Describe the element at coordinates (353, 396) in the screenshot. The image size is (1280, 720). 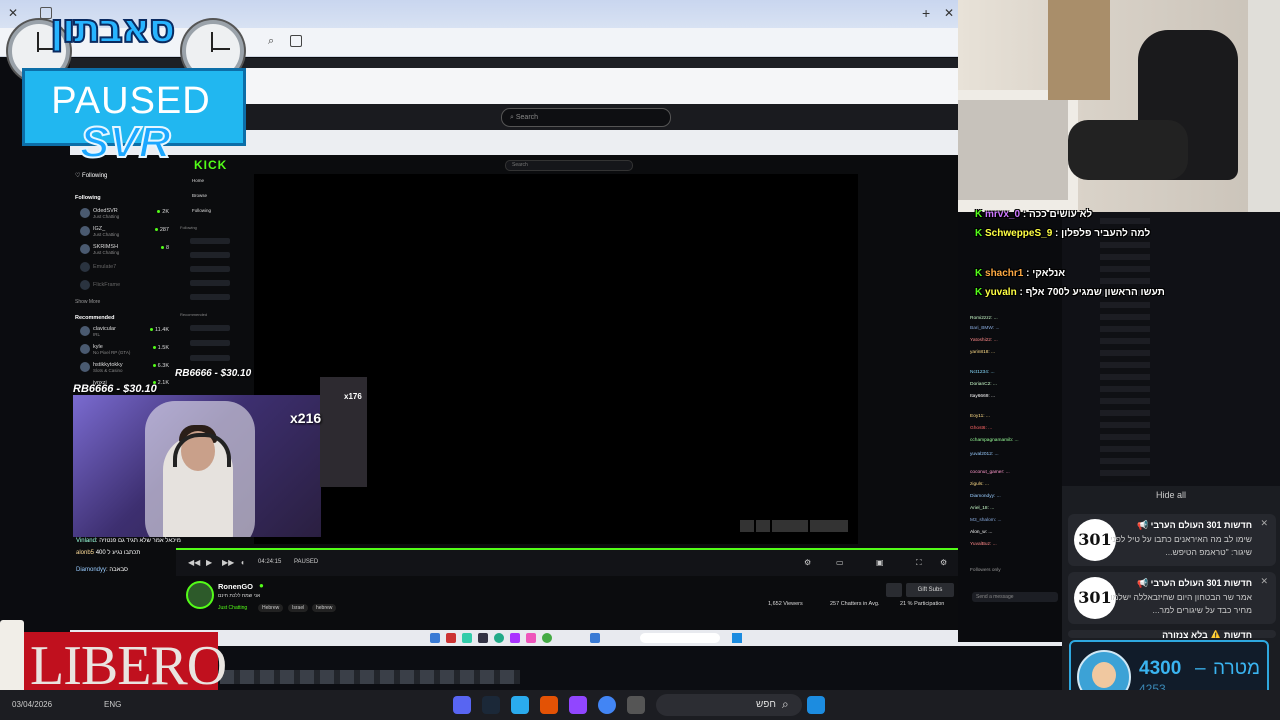
I see `multiplier-badge: x176` at that location.